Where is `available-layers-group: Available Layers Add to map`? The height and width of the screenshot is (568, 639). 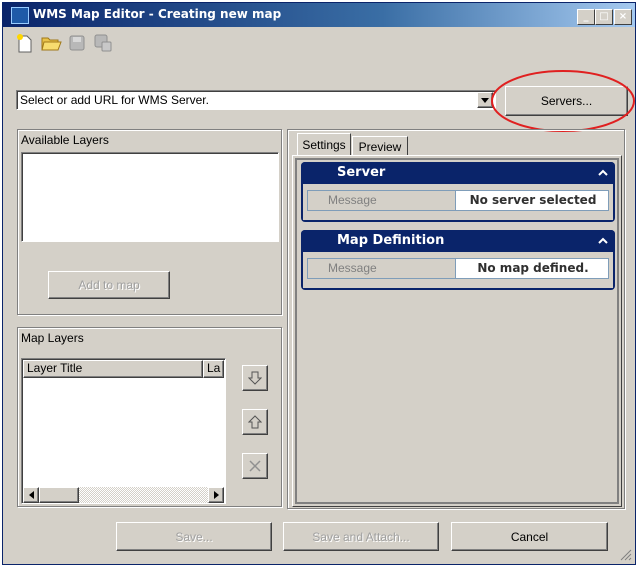 available-layers-group: Available Layers Add to map is located at coordinates (149, 222).